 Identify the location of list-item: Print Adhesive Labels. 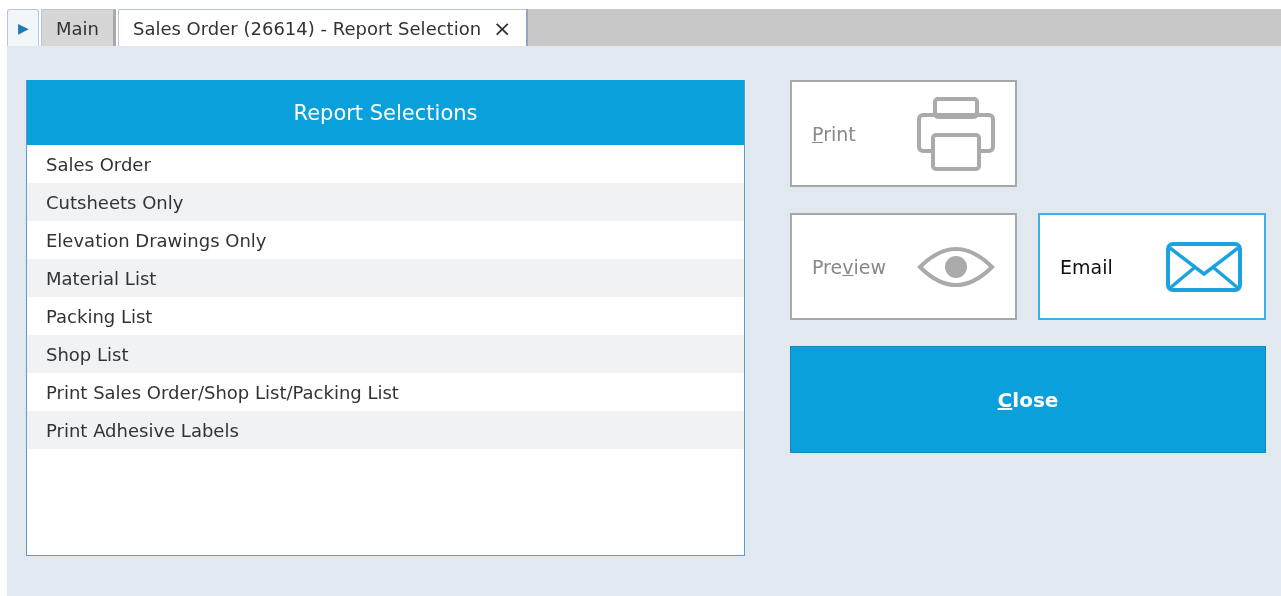
(385, 430).